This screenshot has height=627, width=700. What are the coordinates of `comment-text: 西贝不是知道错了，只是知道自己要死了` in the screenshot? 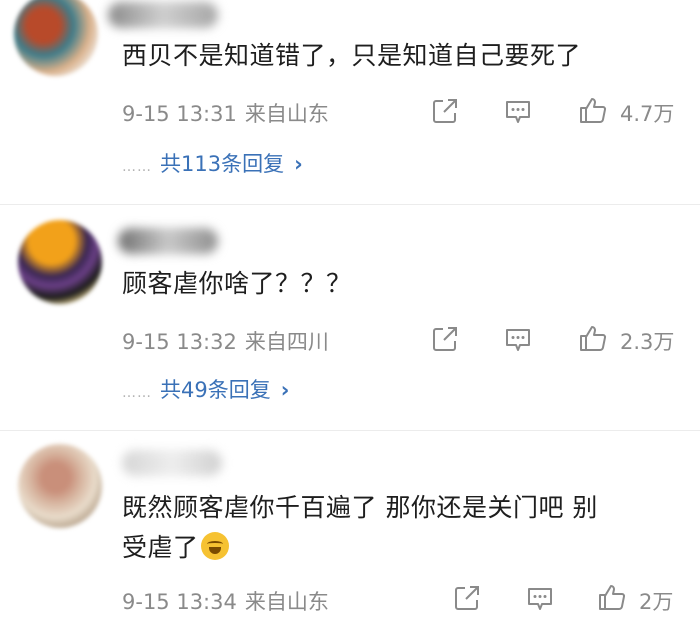 It's located at (352, 55).